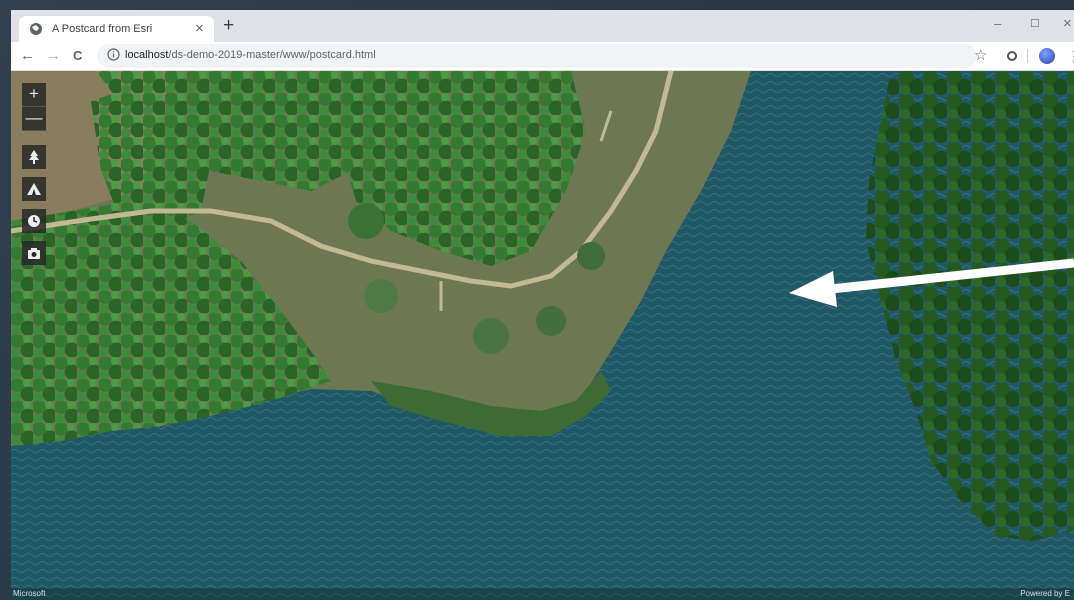 The image size is (1074, 600). I want to click on info-icon, so click(113, 54).